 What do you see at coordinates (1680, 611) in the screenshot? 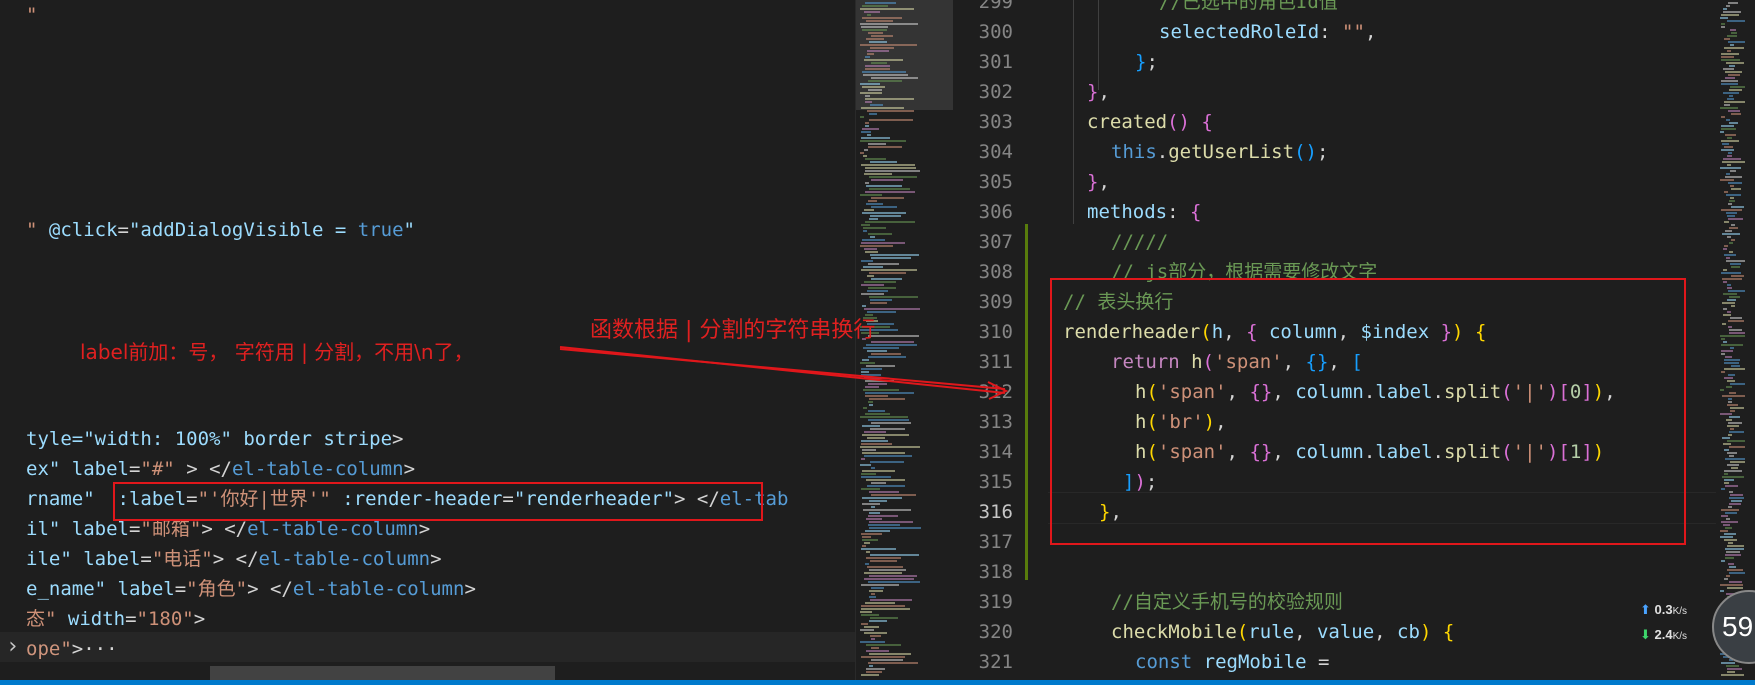
I see `upload-unit: K/s` at bounding box center [1680, 611].